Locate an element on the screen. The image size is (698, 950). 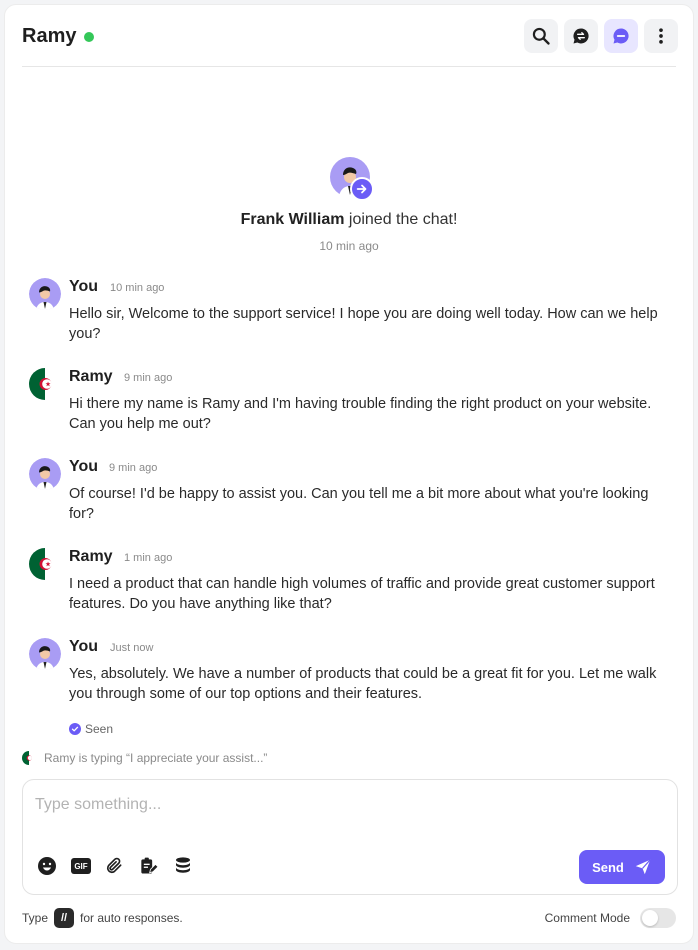
search-button is located at coordinates (541, 36).